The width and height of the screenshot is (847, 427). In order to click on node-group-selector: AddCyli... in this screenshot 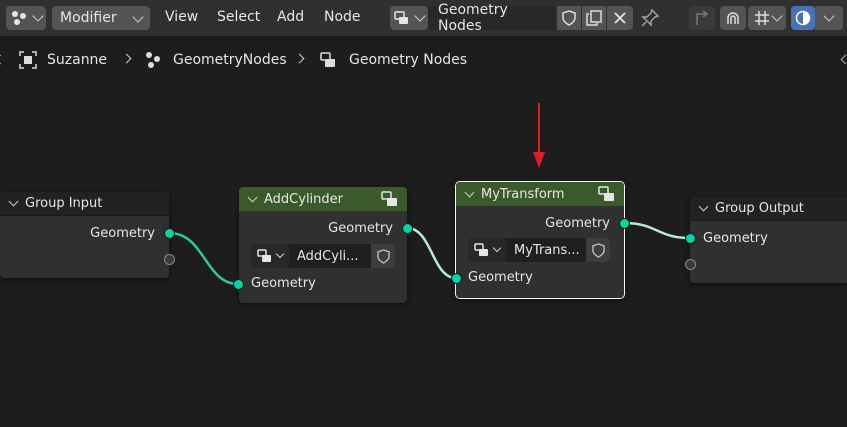, I will do `click(323, 256)`.